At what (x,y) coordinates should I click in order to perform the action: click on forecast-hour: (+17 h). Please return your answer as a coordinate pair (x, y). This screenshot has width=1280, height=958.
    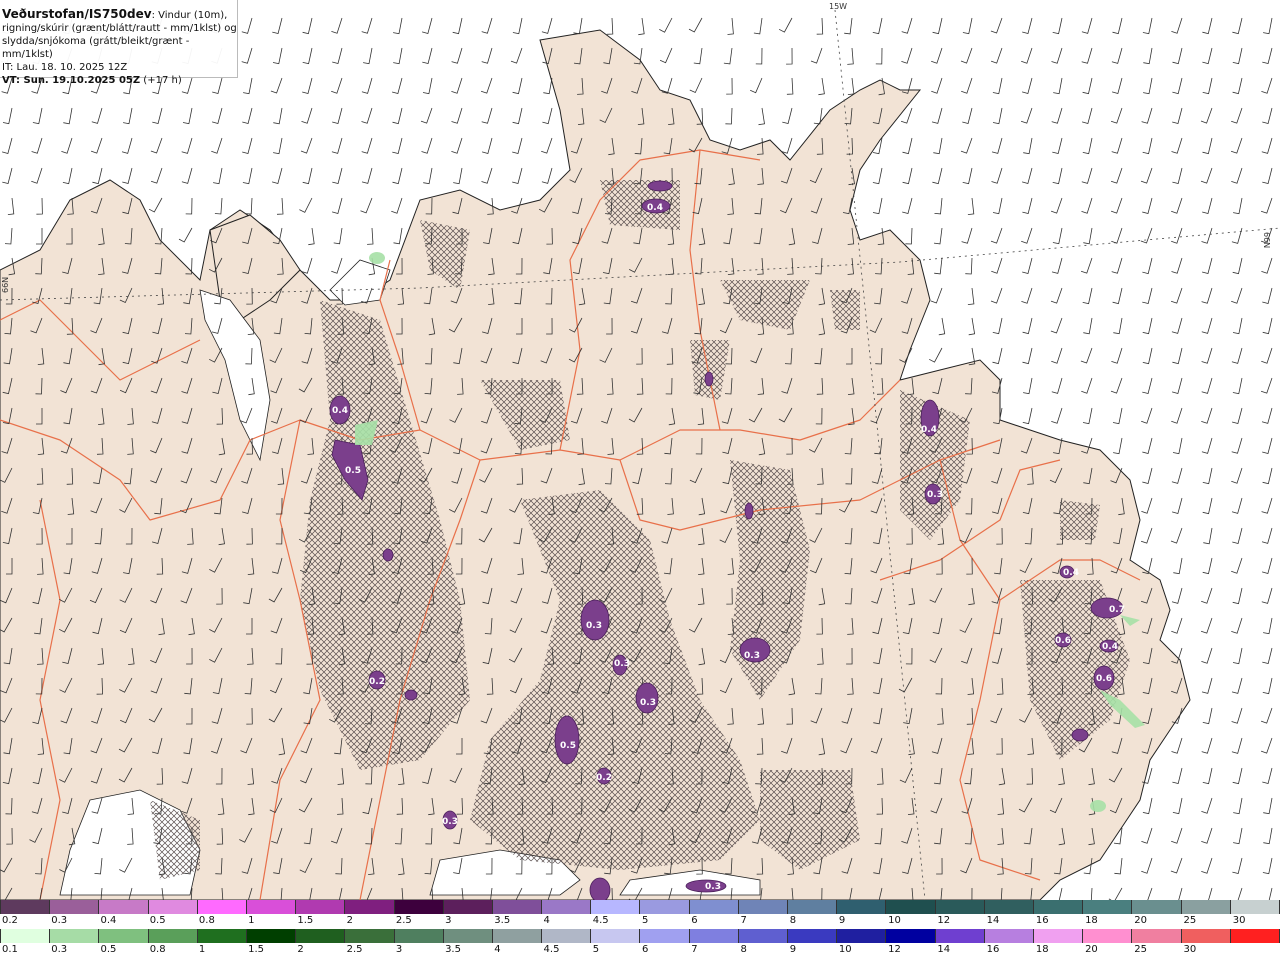
    Looking at the image, I should click on (161, 80).